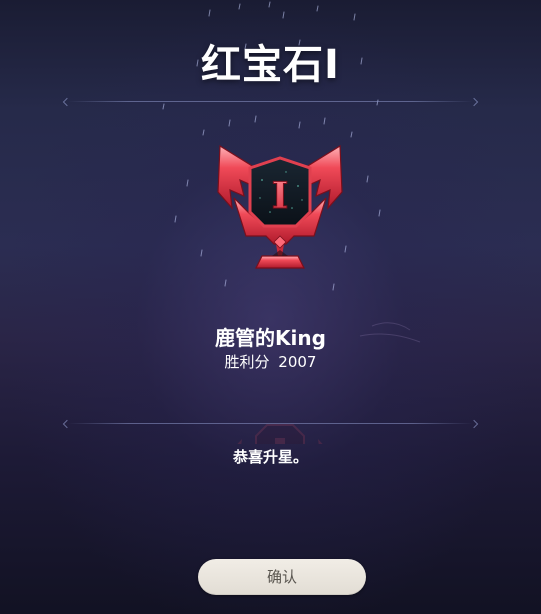 This screenshot has width=541, height=614. I want to click on emblem-reflection, so click(280, 434).